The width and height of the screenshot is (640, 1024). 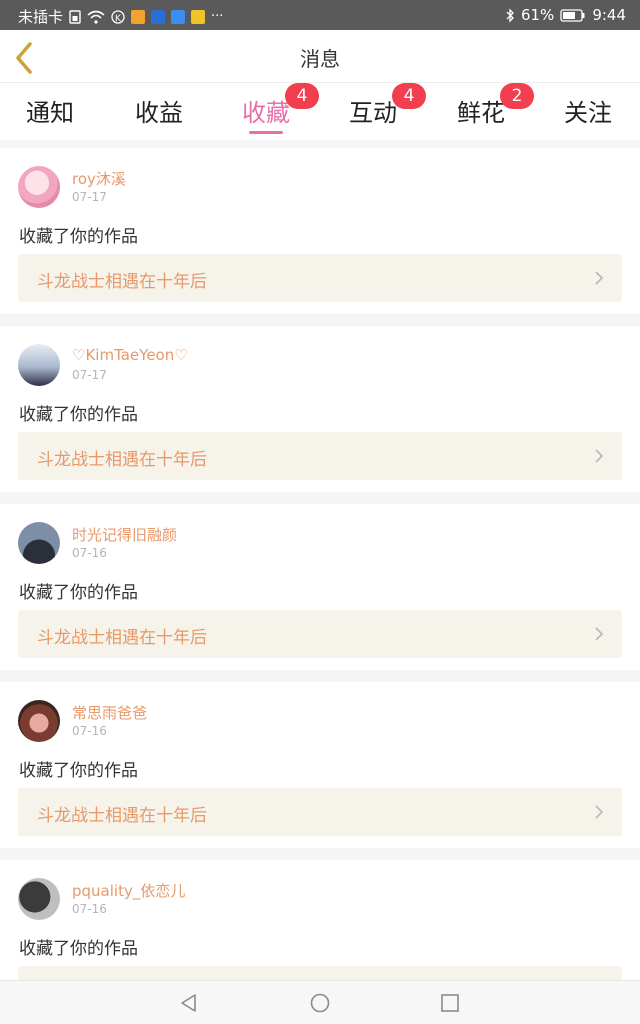 What do you see at coordinates (130, 355) in the screenshot?
I see `username-link: ♡KimTaeYeon♡` at bounding box center [130, 355].